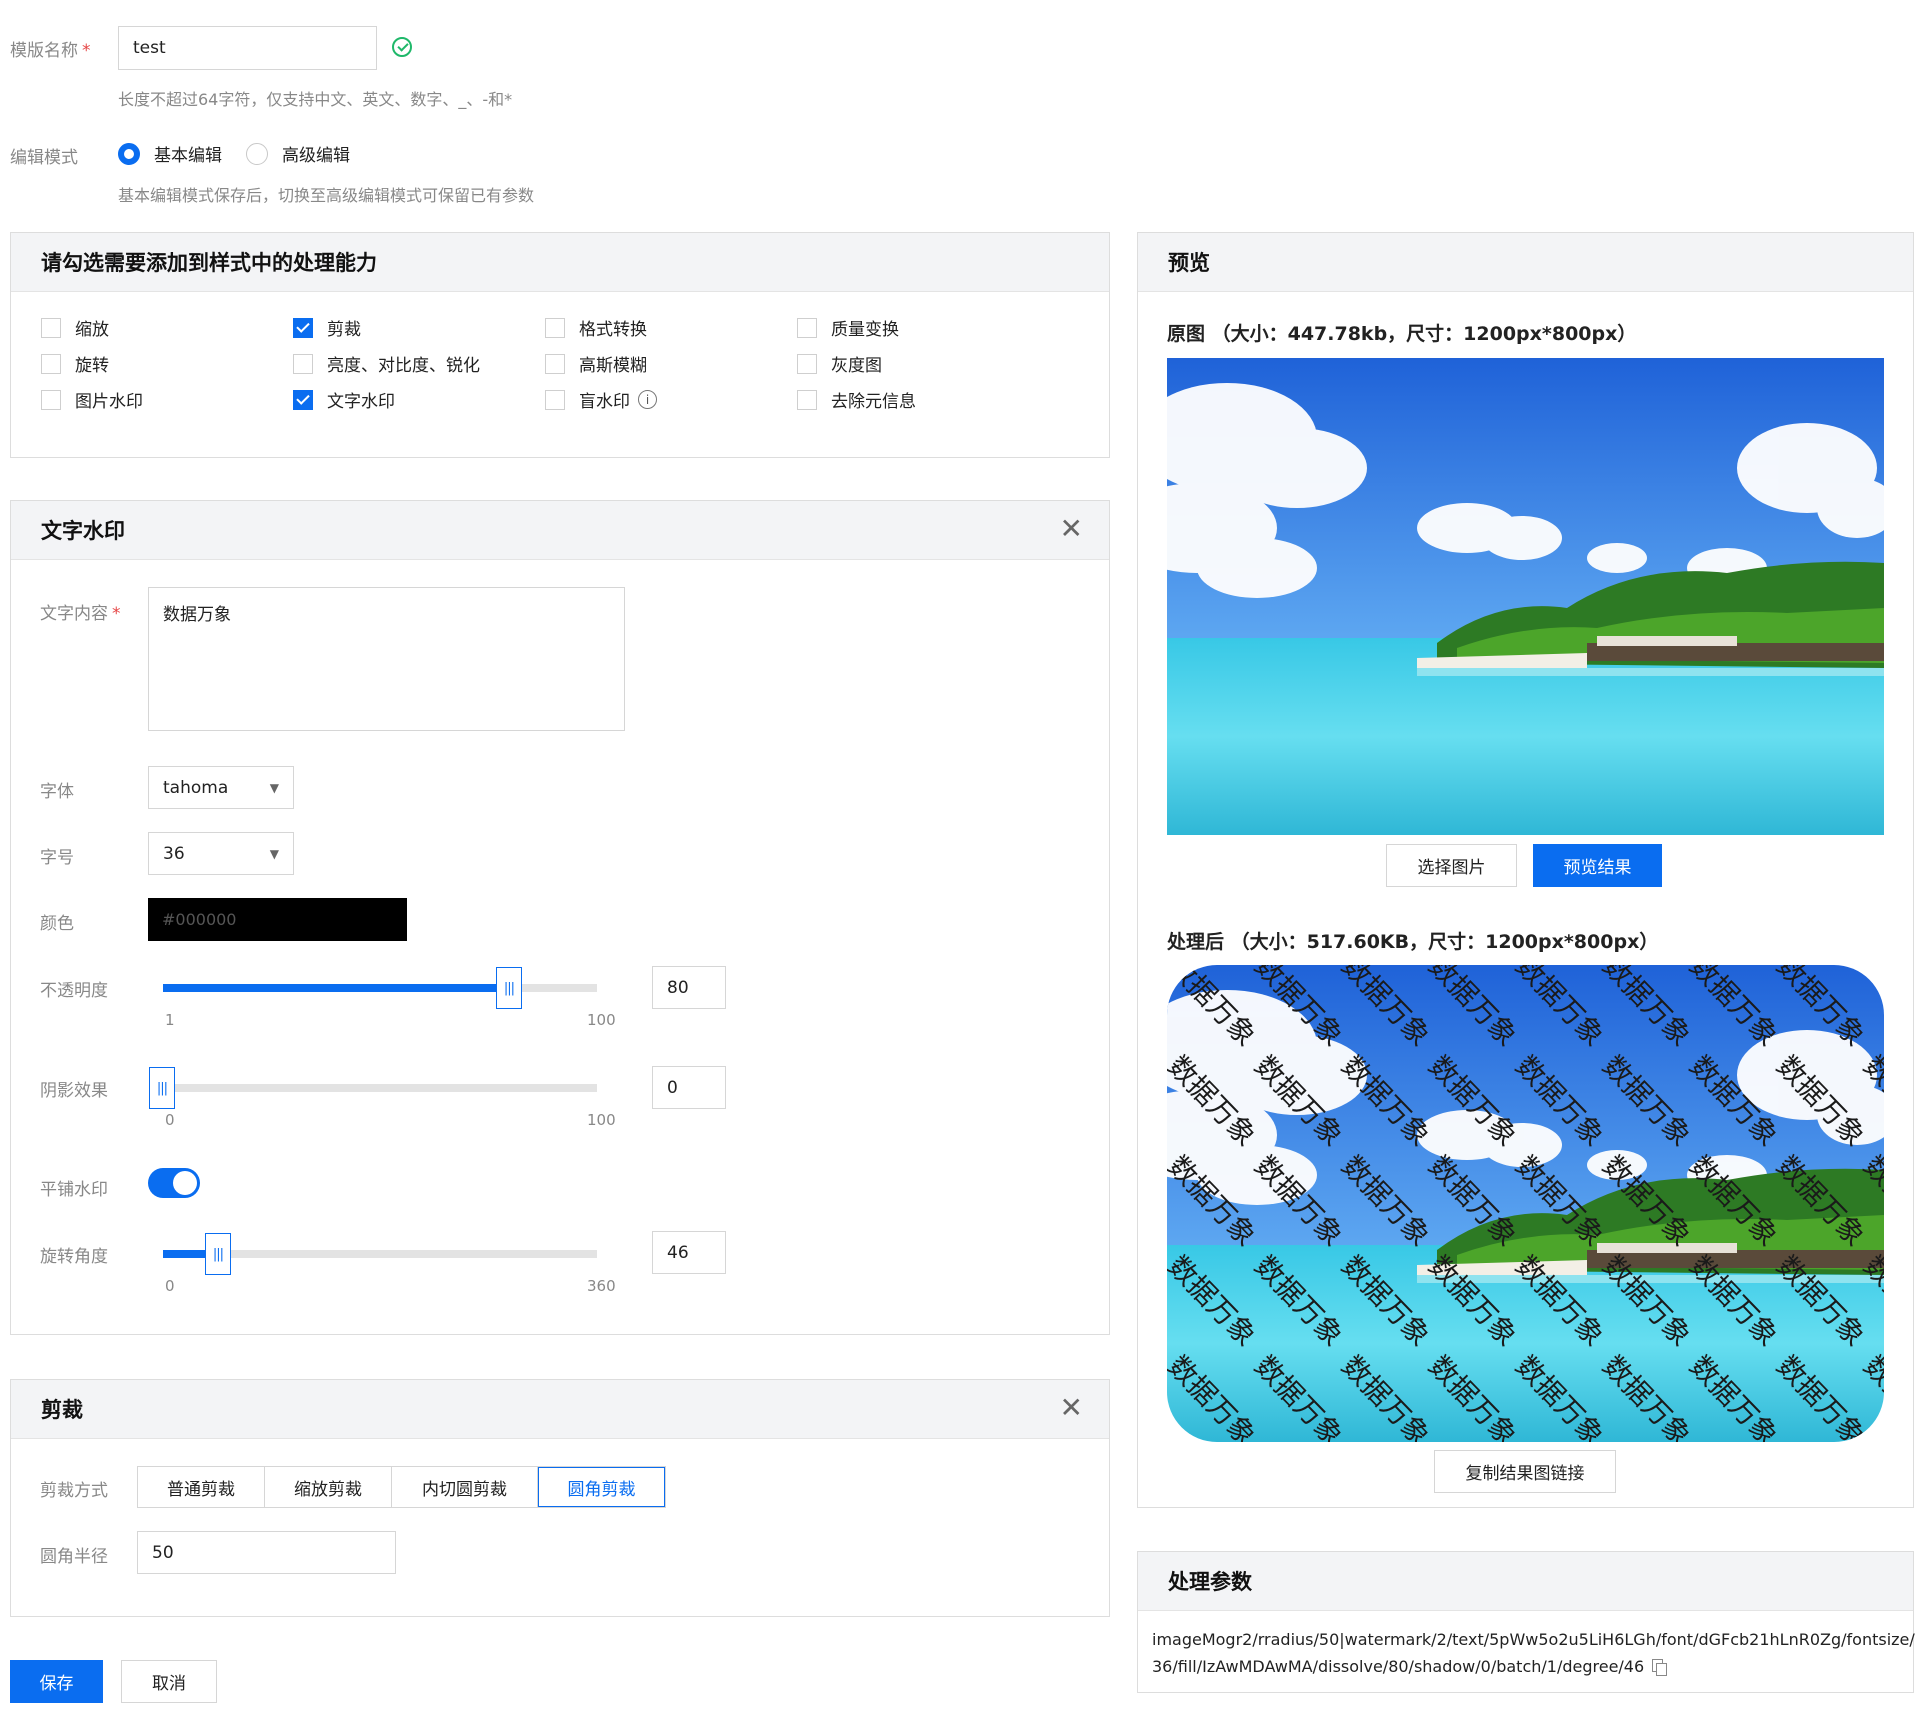 The image size is (1920, 1723). What do you see at coordinates (1660, 1667) in the screenshot?
I see `copy-icon` at bounding box center [1660, 1667].